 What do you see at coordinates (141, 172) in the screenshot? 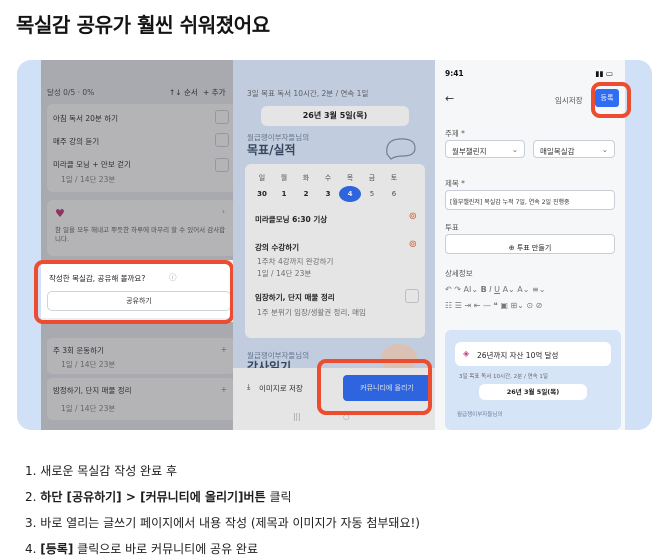
I see `task-row: 미라클 모닝 + 만보 걷기 1일 / 14단 23분` at bounding box center [141, 172].